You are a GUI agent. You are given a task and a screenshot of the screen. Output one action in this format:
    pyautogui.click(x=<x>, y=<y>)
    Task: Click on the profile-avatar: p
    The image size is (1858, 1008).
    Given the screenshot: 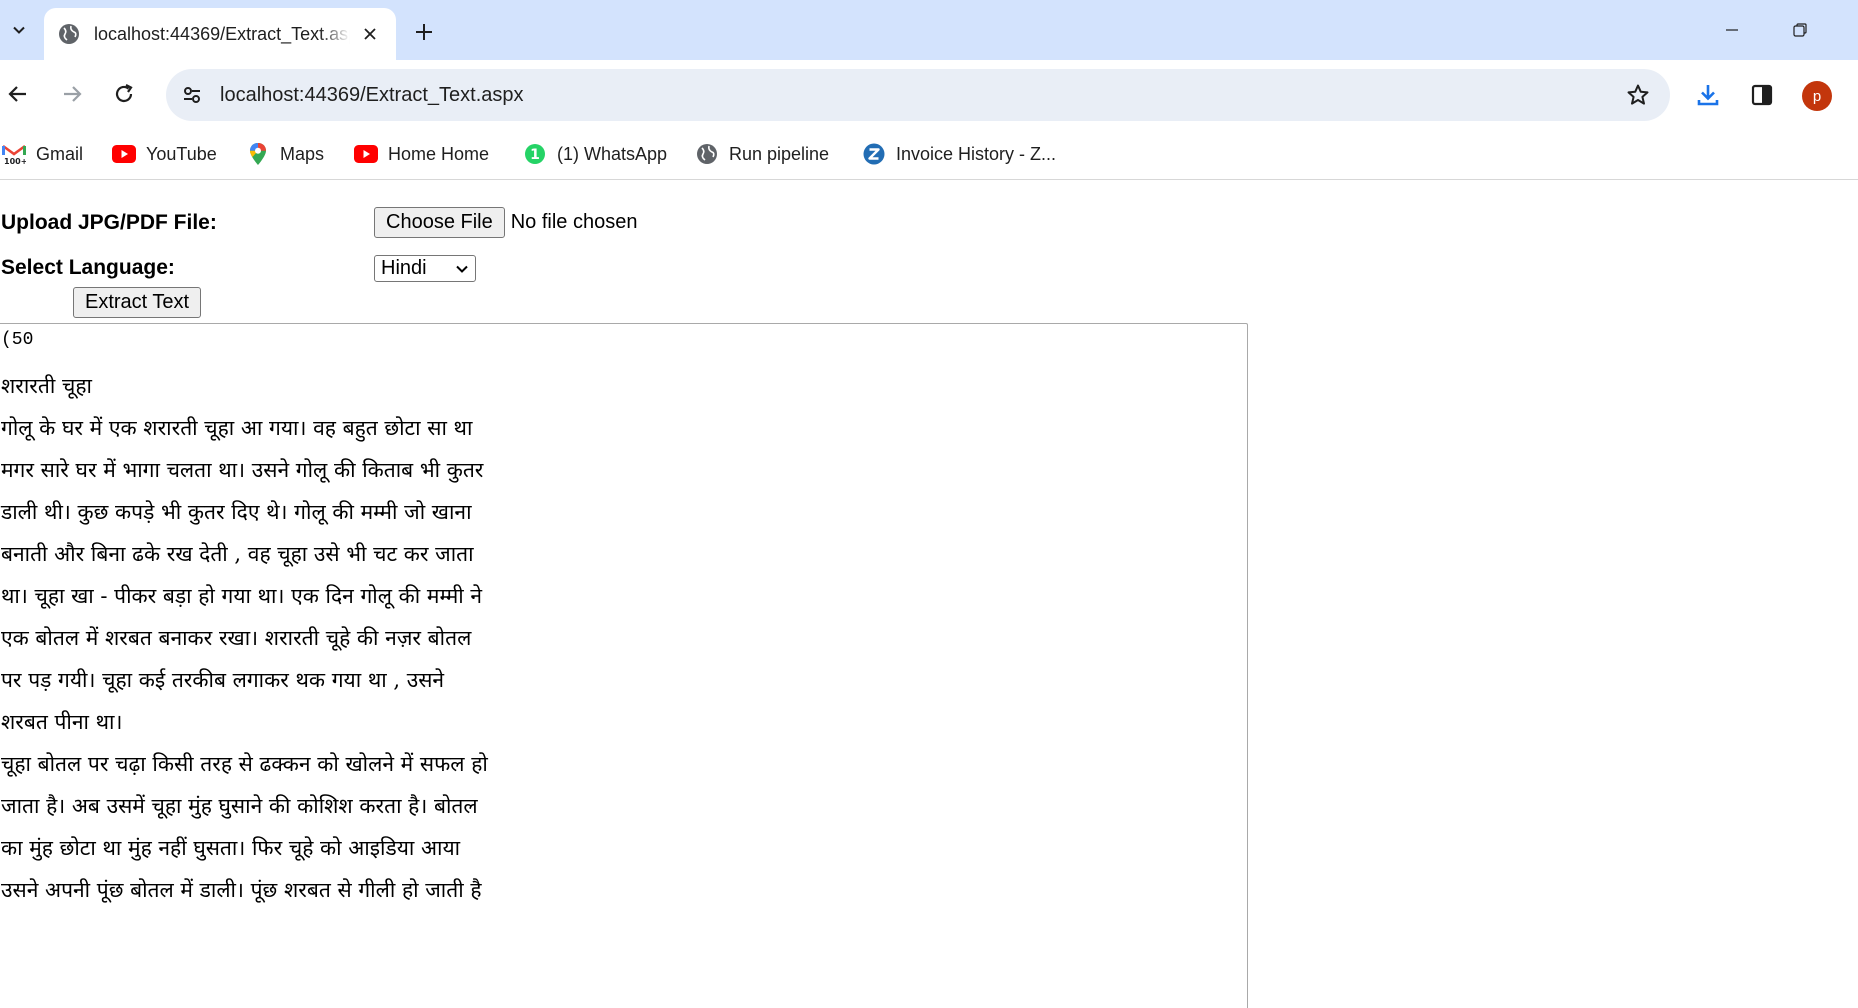 What is the action you would take?
    pyautogui.click(x=1817, y=96)
    